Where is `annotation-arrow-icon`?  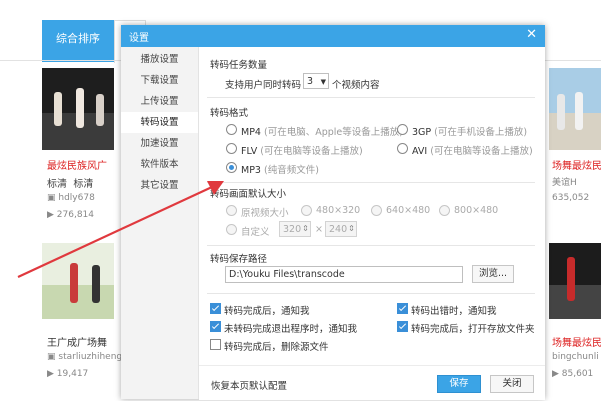
annotation-arrow-icon is located at coordinates (120, 229).